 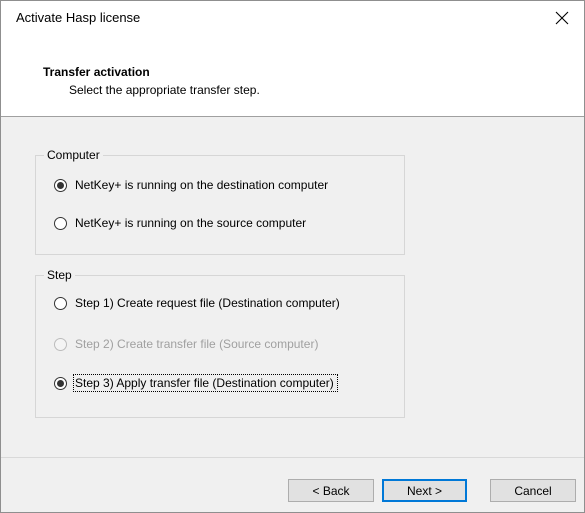 I want to click on radio-button-disabled, so click(x=60, y=344).